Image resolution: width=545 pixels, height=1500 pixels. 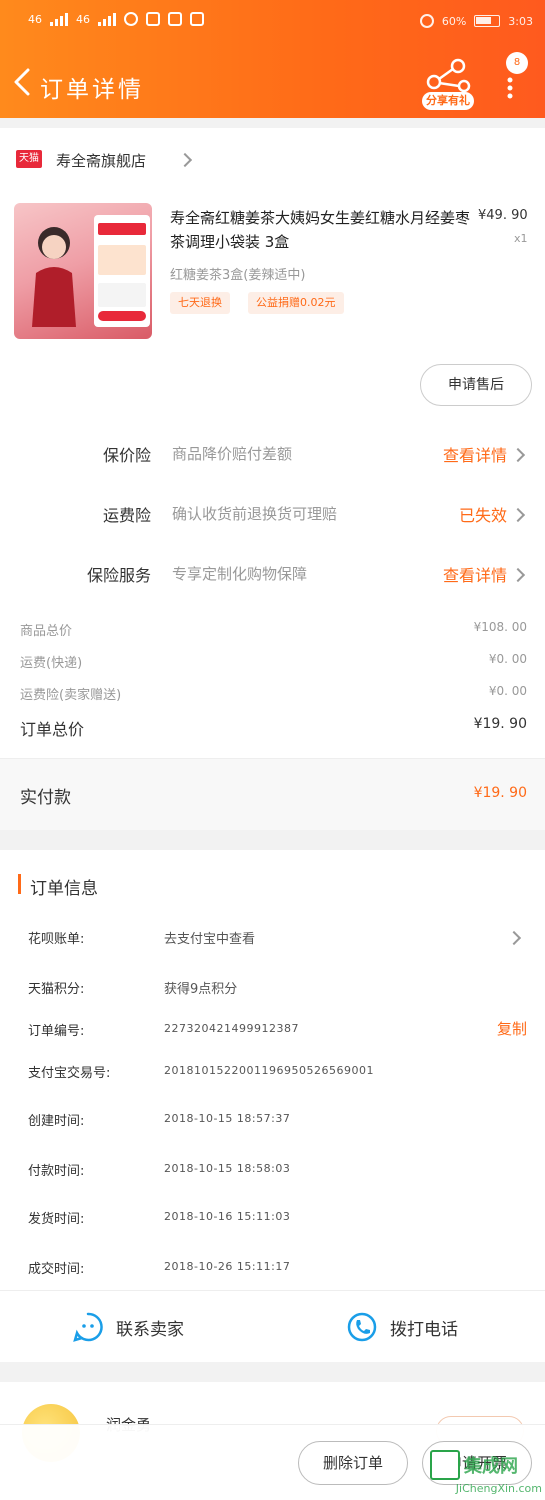 I want to click on contact-bar: 联系卖家 拨打电话, so click(x=272, y=1326).